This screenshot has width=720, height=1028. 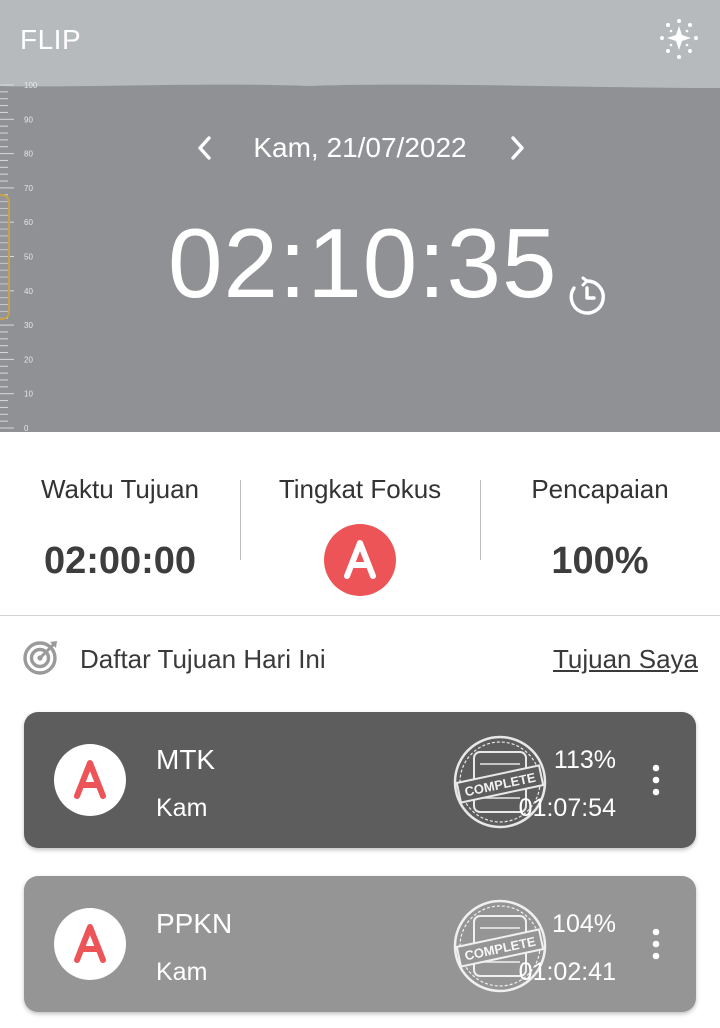 I want to click on target-time-value: 02:00:00, so click(x=120, y=561).